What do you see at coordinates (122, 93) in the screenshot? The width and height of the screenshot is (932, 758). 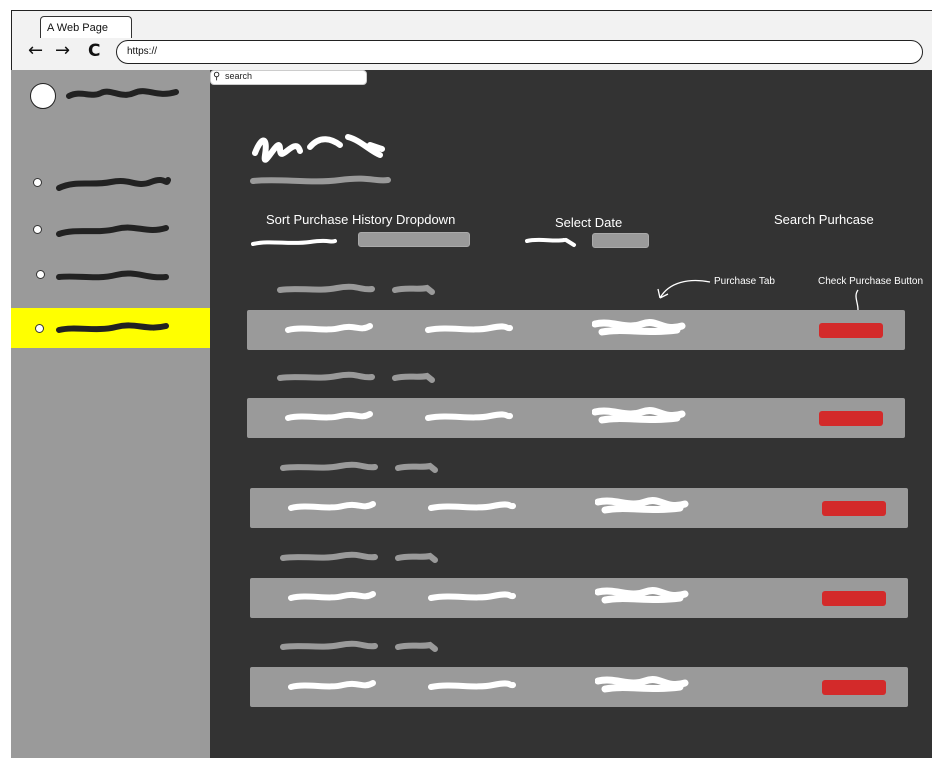 I see `sidebar-title-scribble` at bounding box center [122, 93].